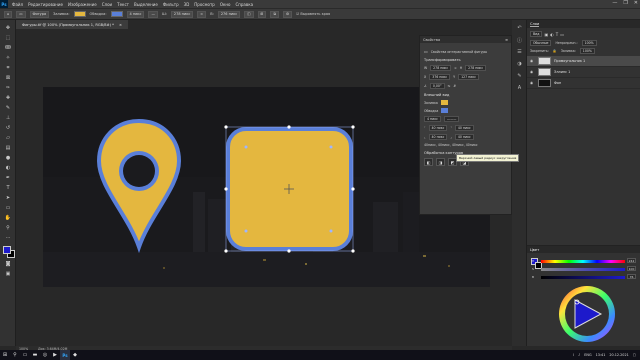 The width and height of the screenshot is (640, 360). Describe the element at coordinates (65, 355) in the screenshot. I see `photoshop-taskbar-icon: Ps` at that location.